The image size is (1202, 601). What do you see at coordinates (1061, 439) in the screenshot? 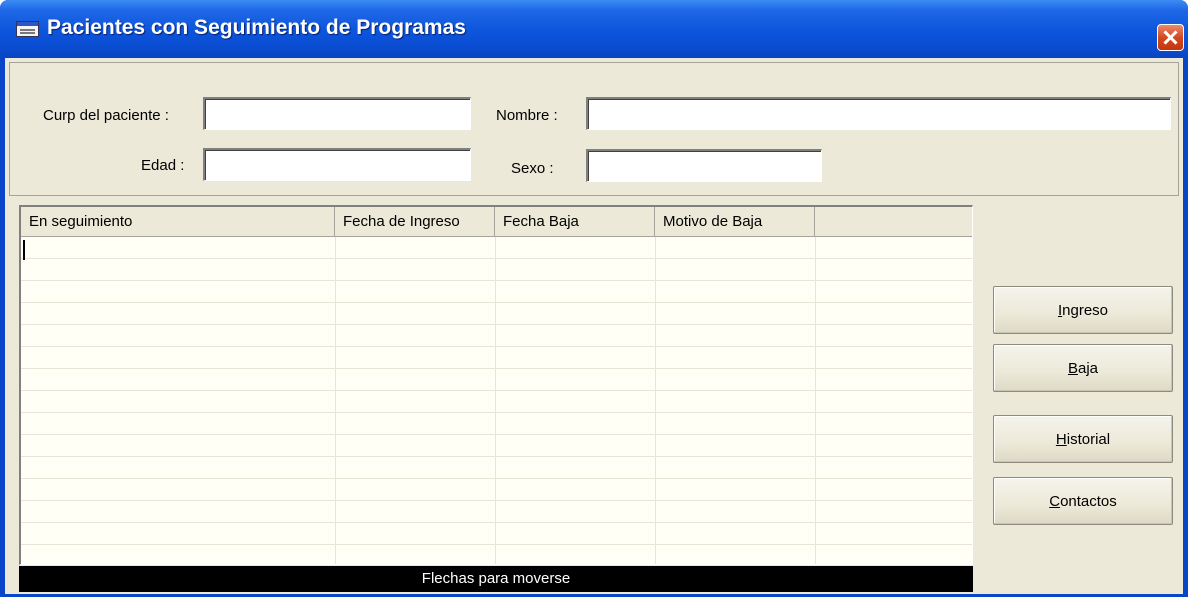
I see `historial-accel: H` at bounding box center [1061, 439].